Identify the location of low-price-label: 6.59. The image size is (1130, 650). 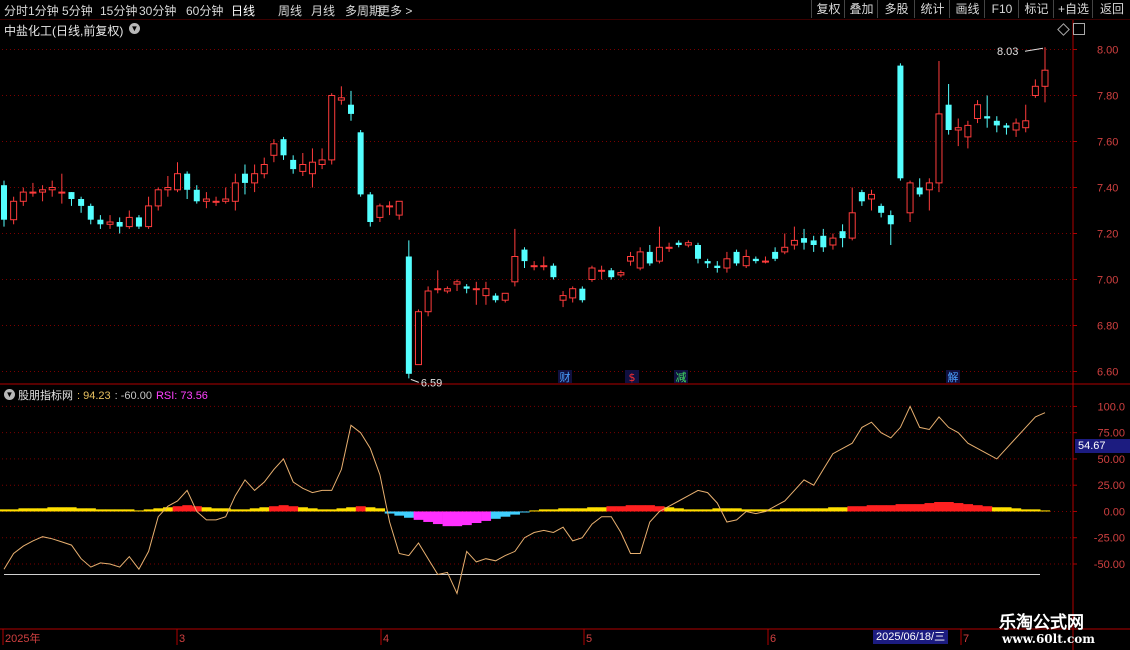
(431, 383).